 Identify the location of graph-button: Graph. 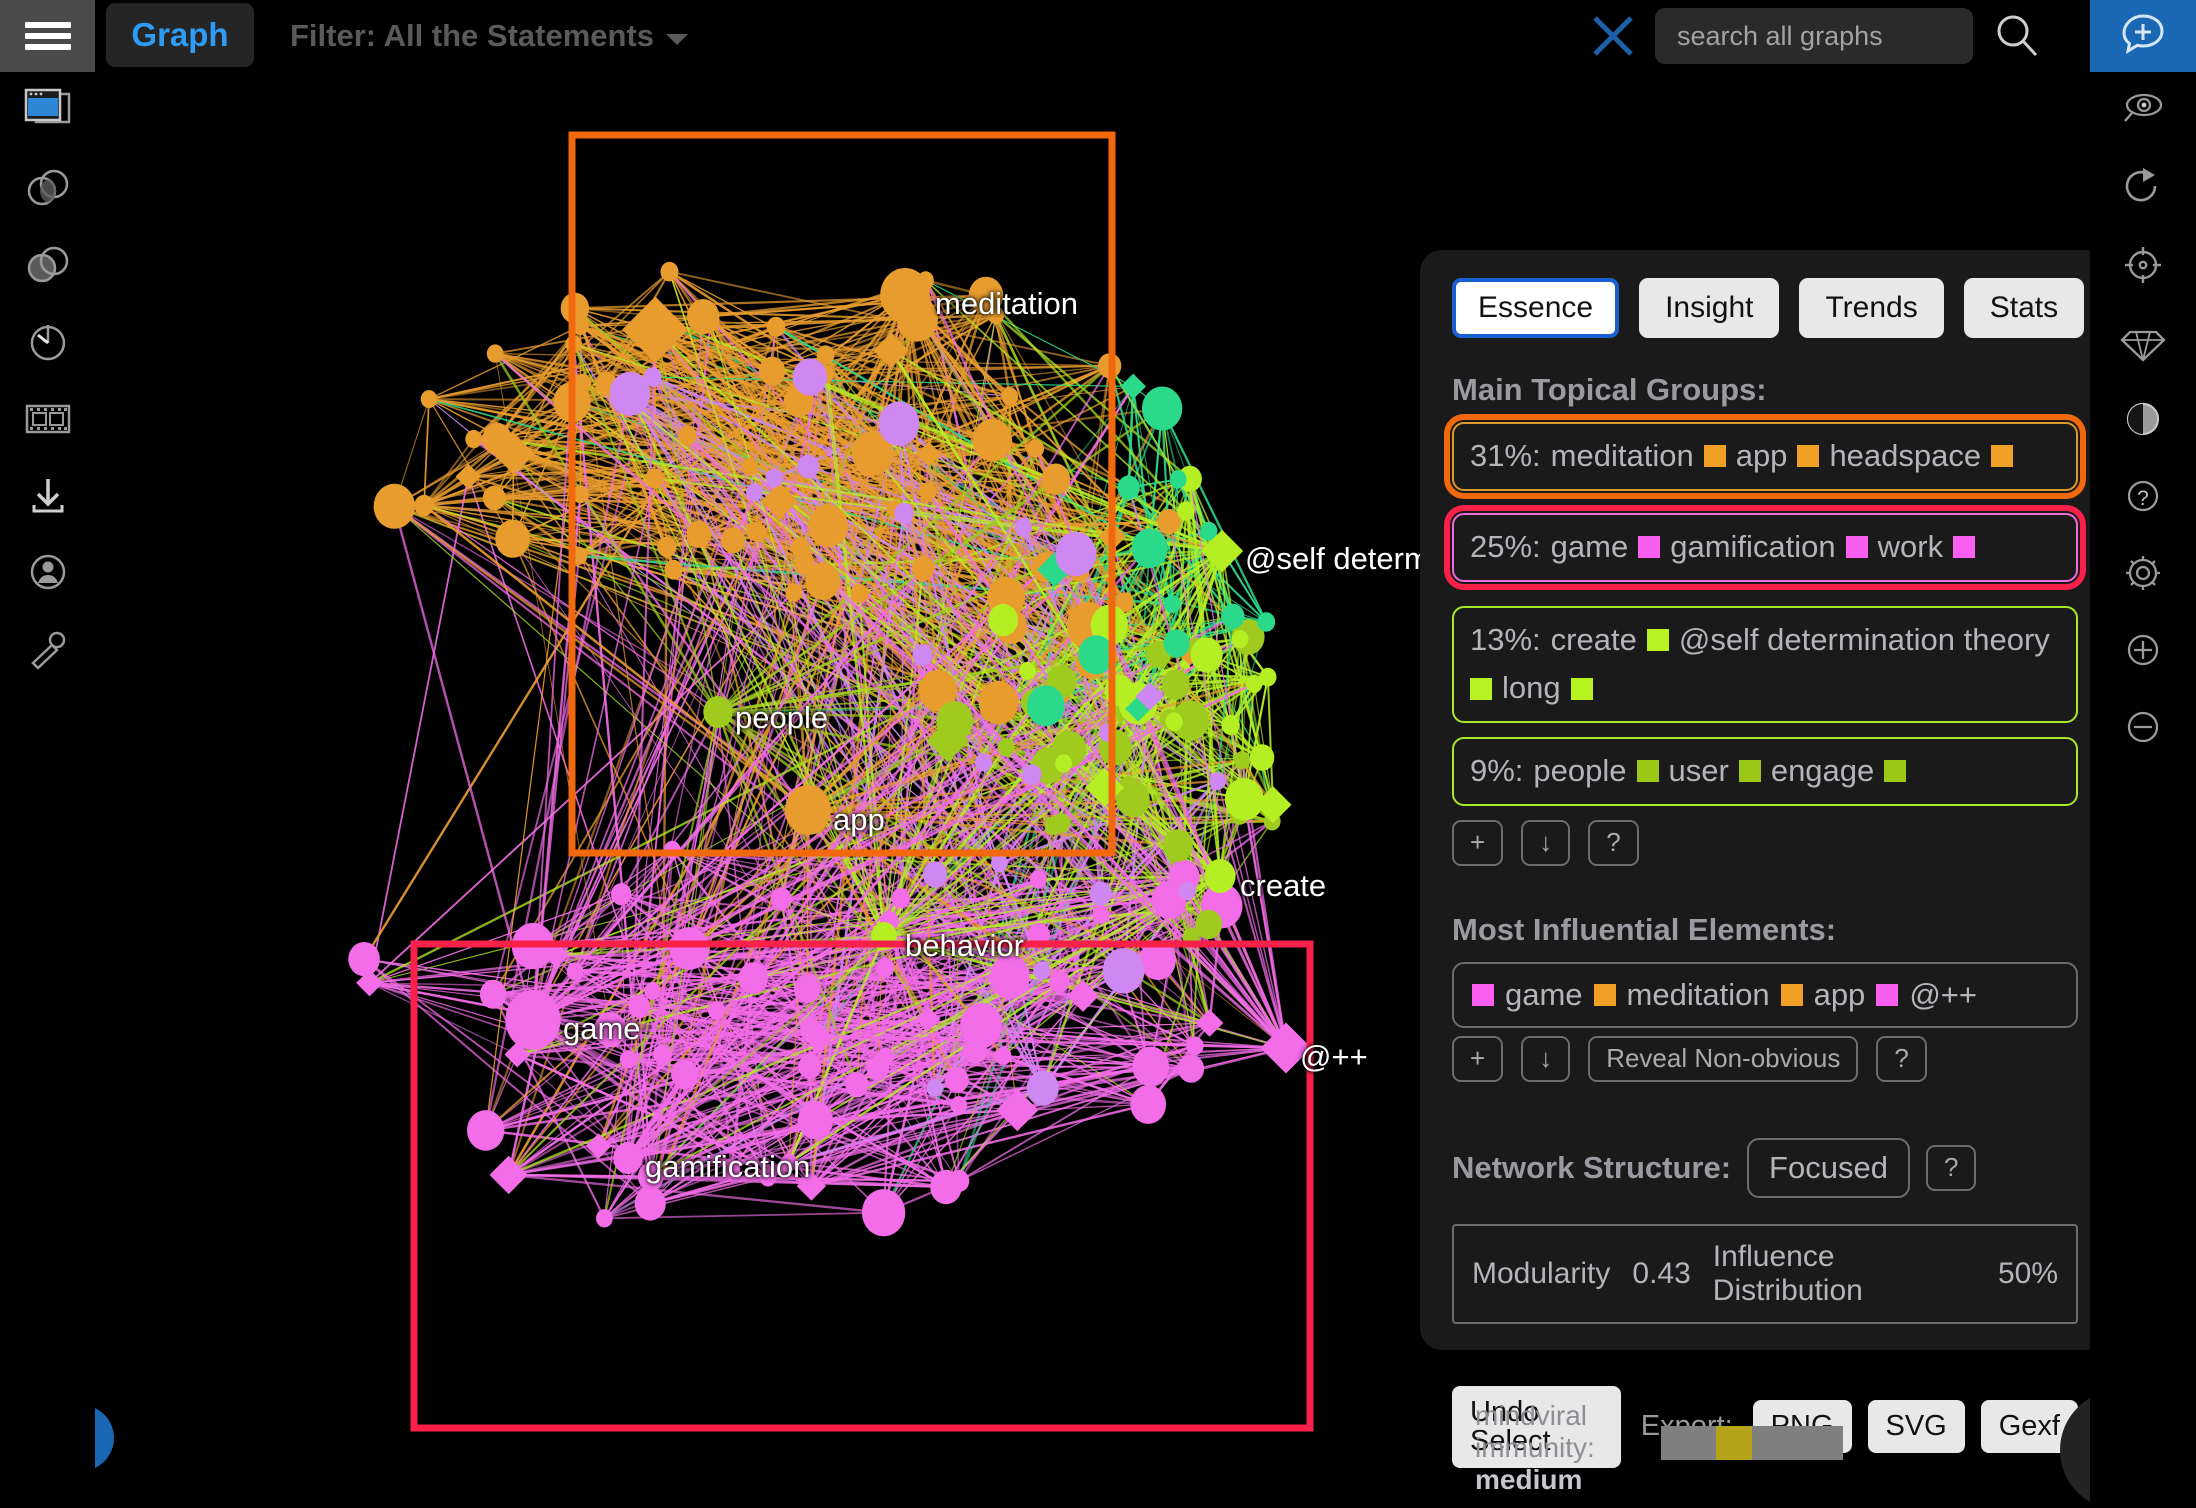
(180, 35).